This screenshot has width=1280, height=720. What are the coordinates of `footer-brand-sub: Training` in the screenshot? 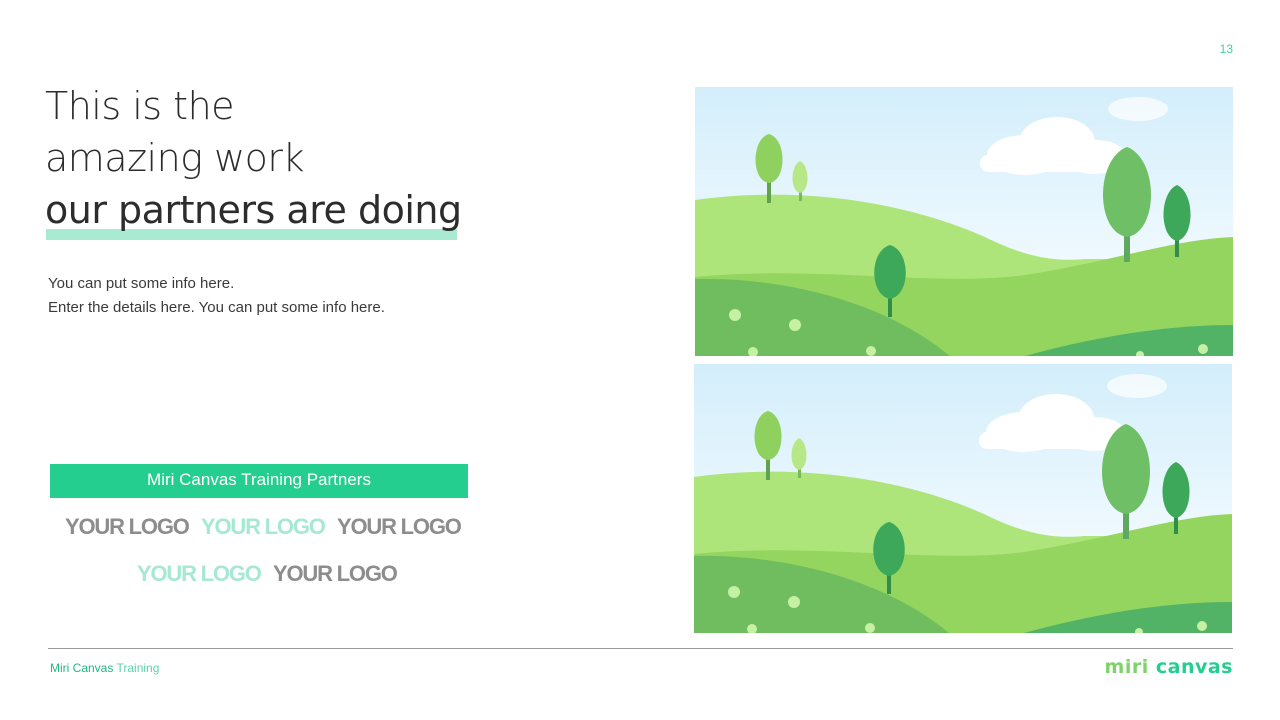 It's located at (138, 668).